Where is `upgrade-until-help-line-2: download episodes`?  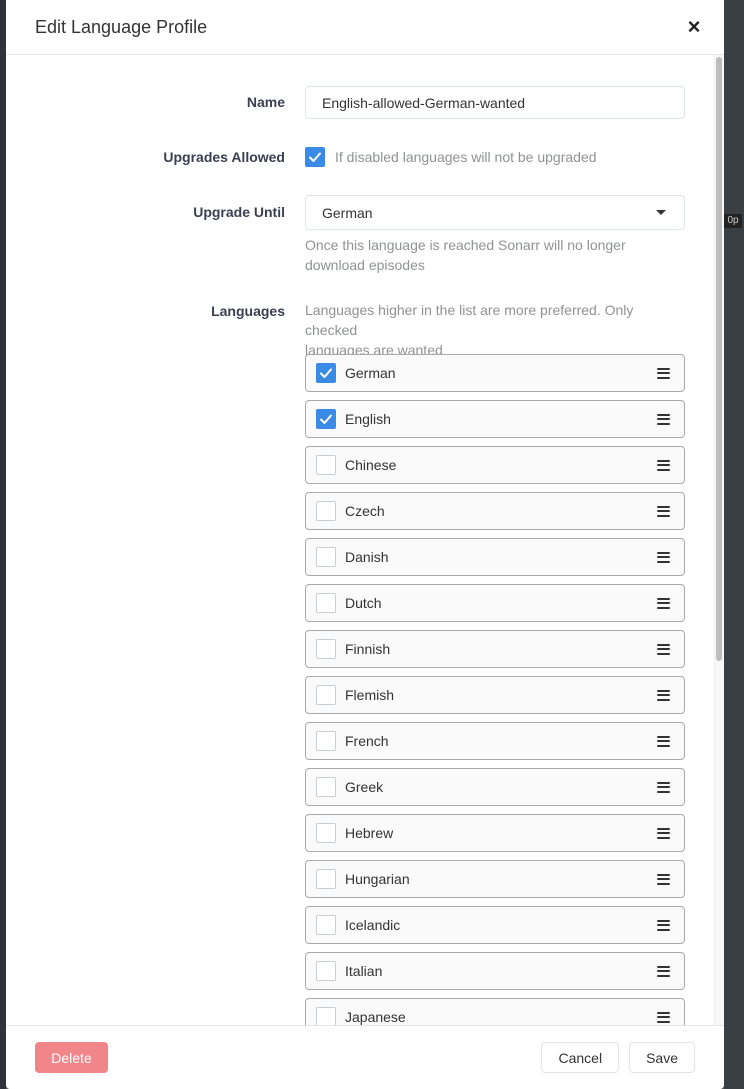
upgrade-until-help-line-2: download episodes is located at coordinates (365, 265).